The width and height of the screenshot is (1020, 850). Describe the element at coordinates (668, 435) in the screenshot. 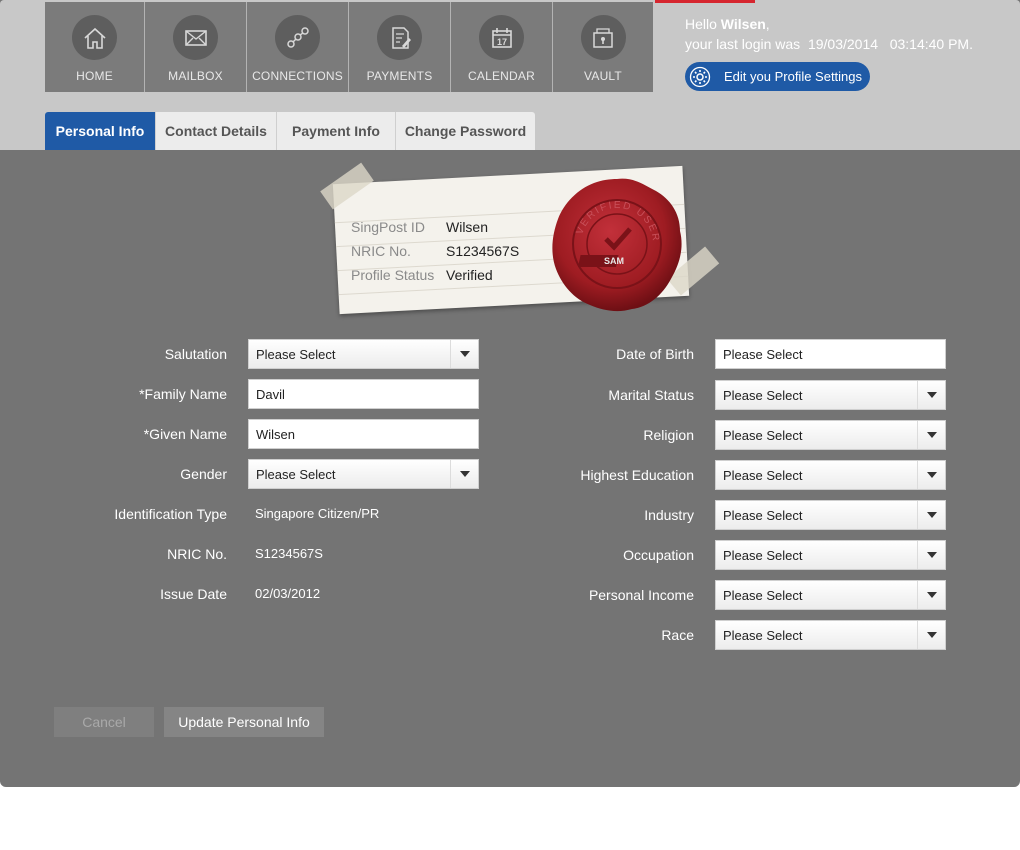

I see `religion-label: Religion` at that location.